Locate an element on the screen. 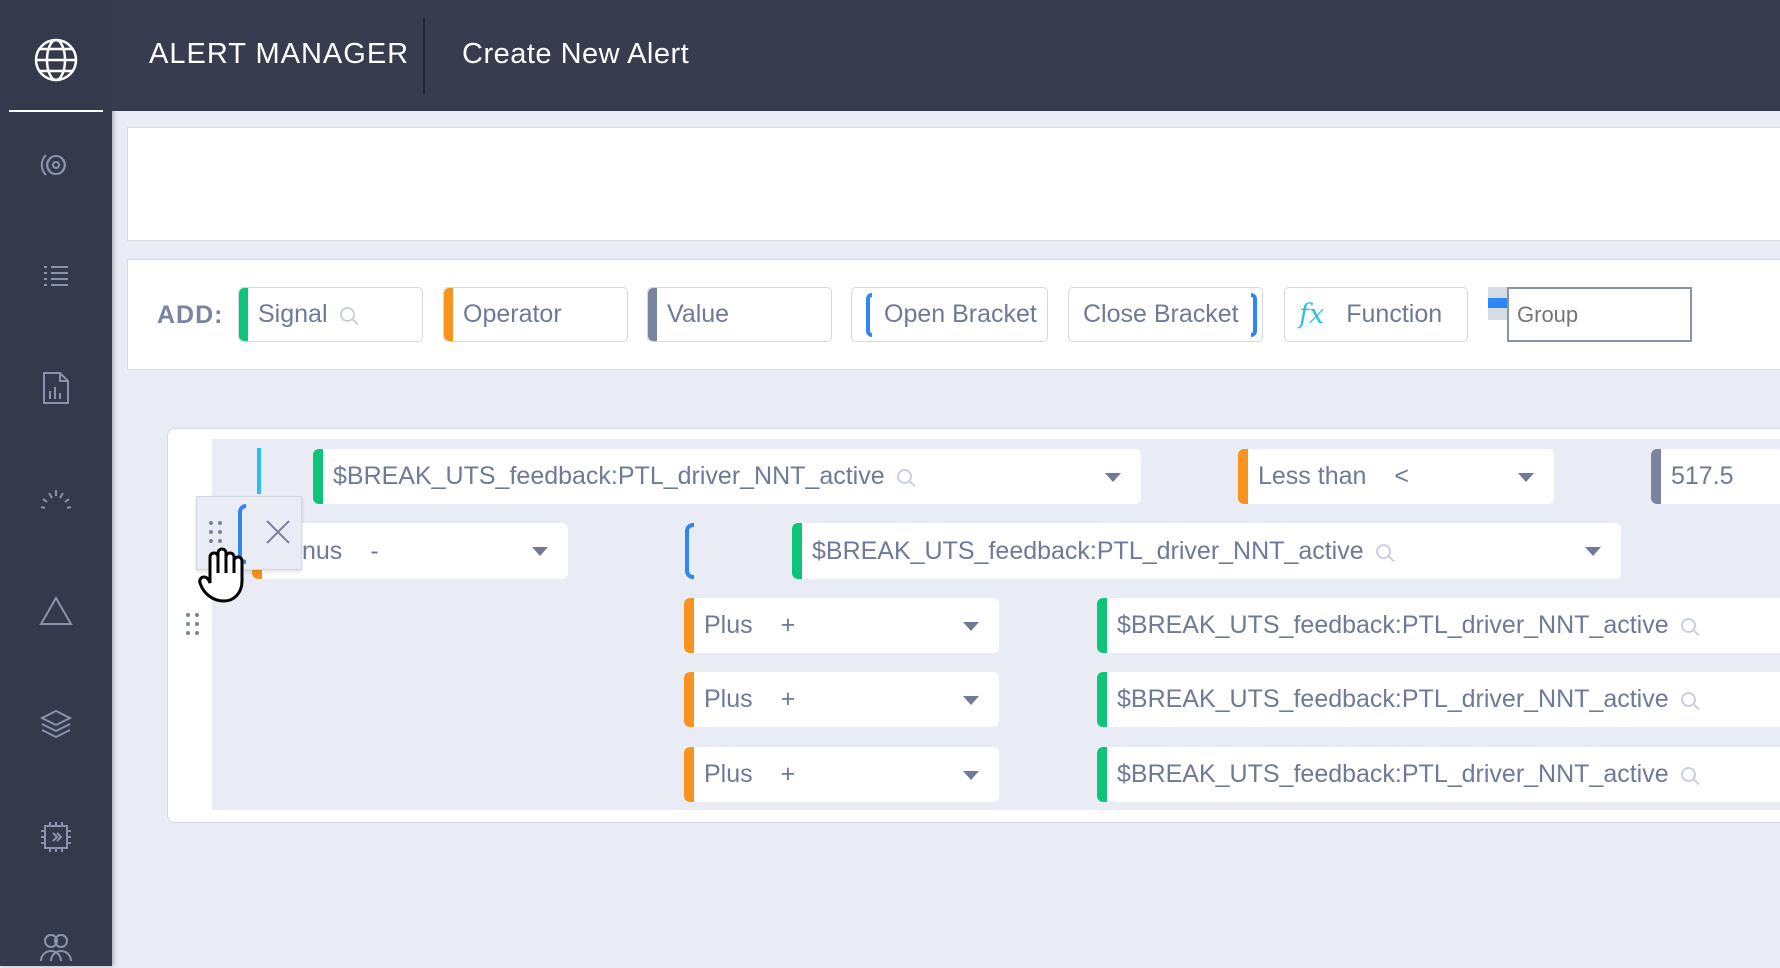 The image size is (1780, 968). open-bracket is located at coordinates (689, 551).